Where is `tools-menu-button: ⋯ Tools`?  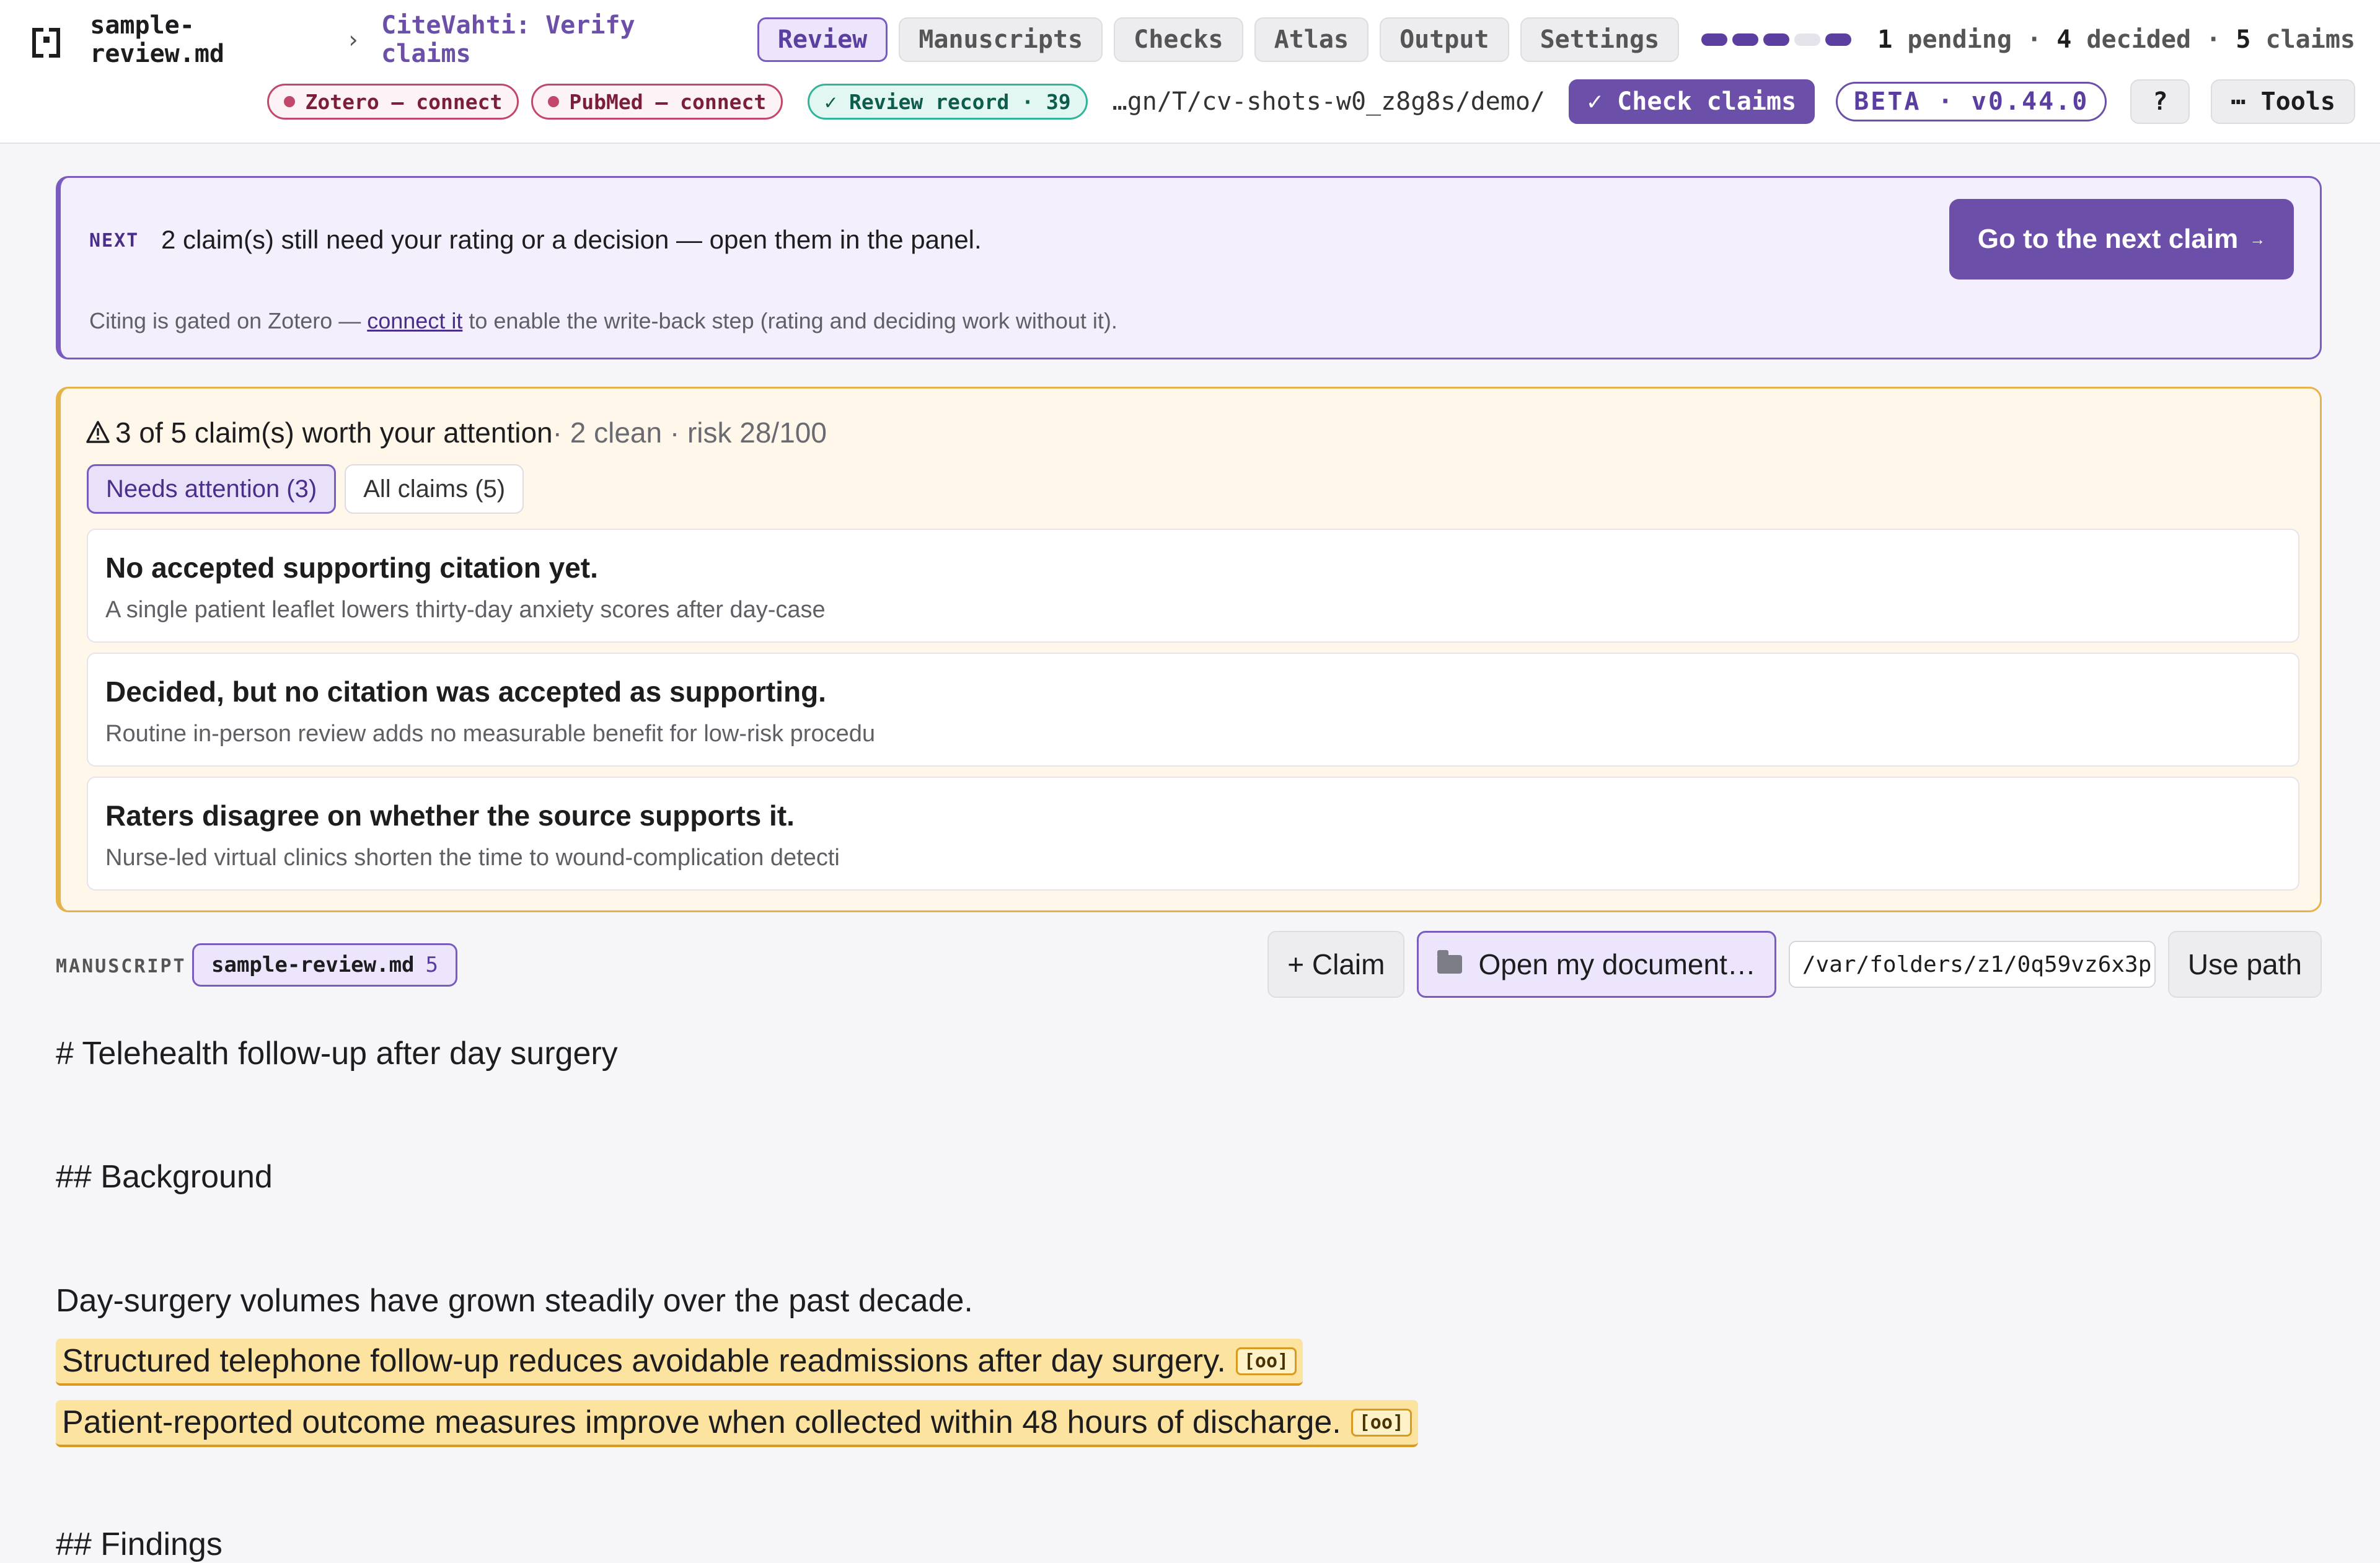 tools-menu-button: ⋯ Tools is located at coordinates (2283, 101).